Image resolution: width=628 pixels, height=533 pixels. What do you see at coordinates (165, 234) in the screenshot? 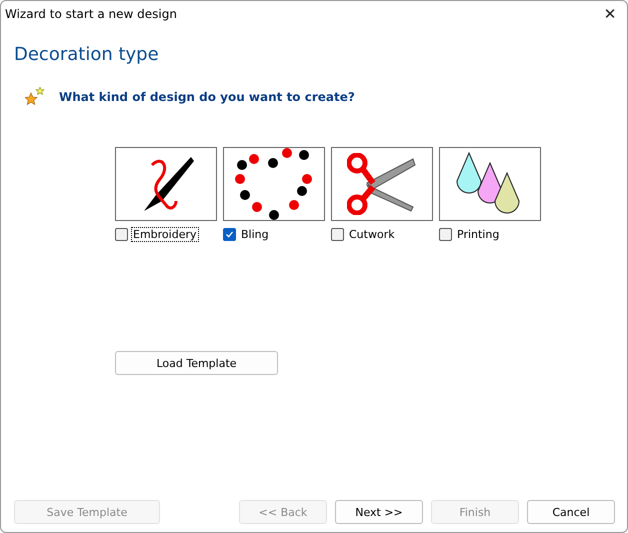
I see `checkbox-label: Embroidery` at bounding box center [165, 234].